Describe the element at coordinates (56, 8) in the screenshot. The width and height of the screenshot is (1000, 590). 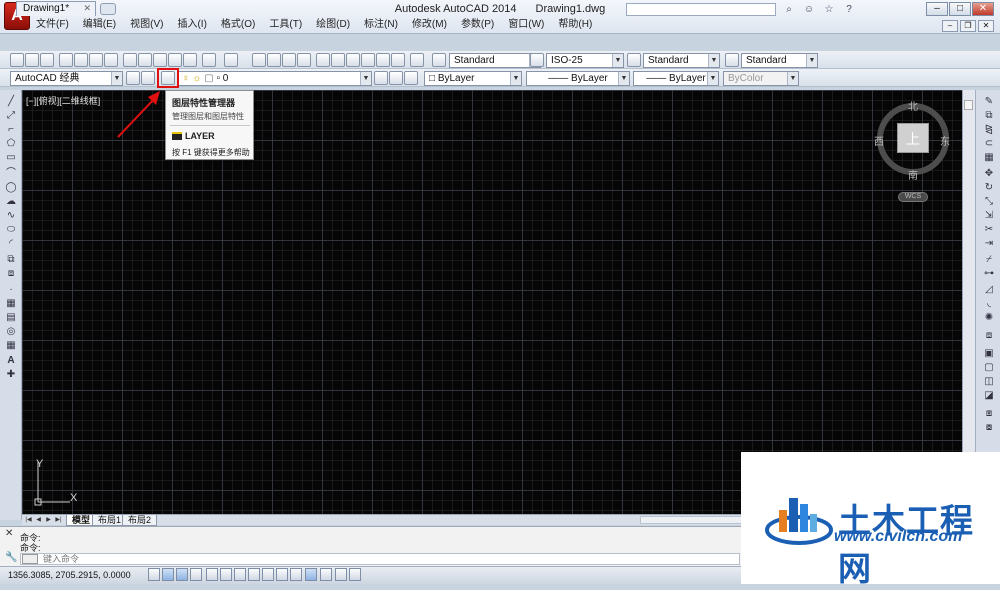
I see `tab-drawing1: Drawing1* ✕` at that location.